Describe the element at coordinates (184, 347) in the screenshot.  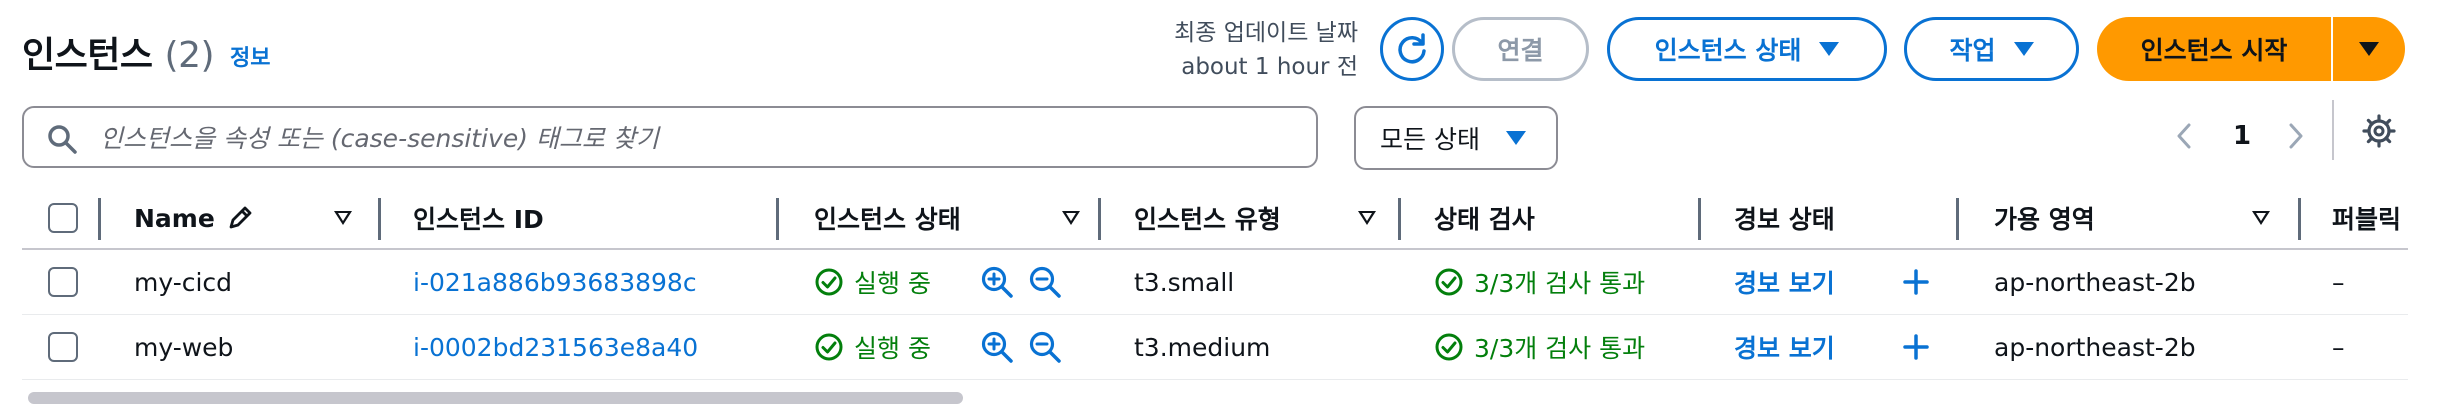
I see `instance-name: my-web` at that location.